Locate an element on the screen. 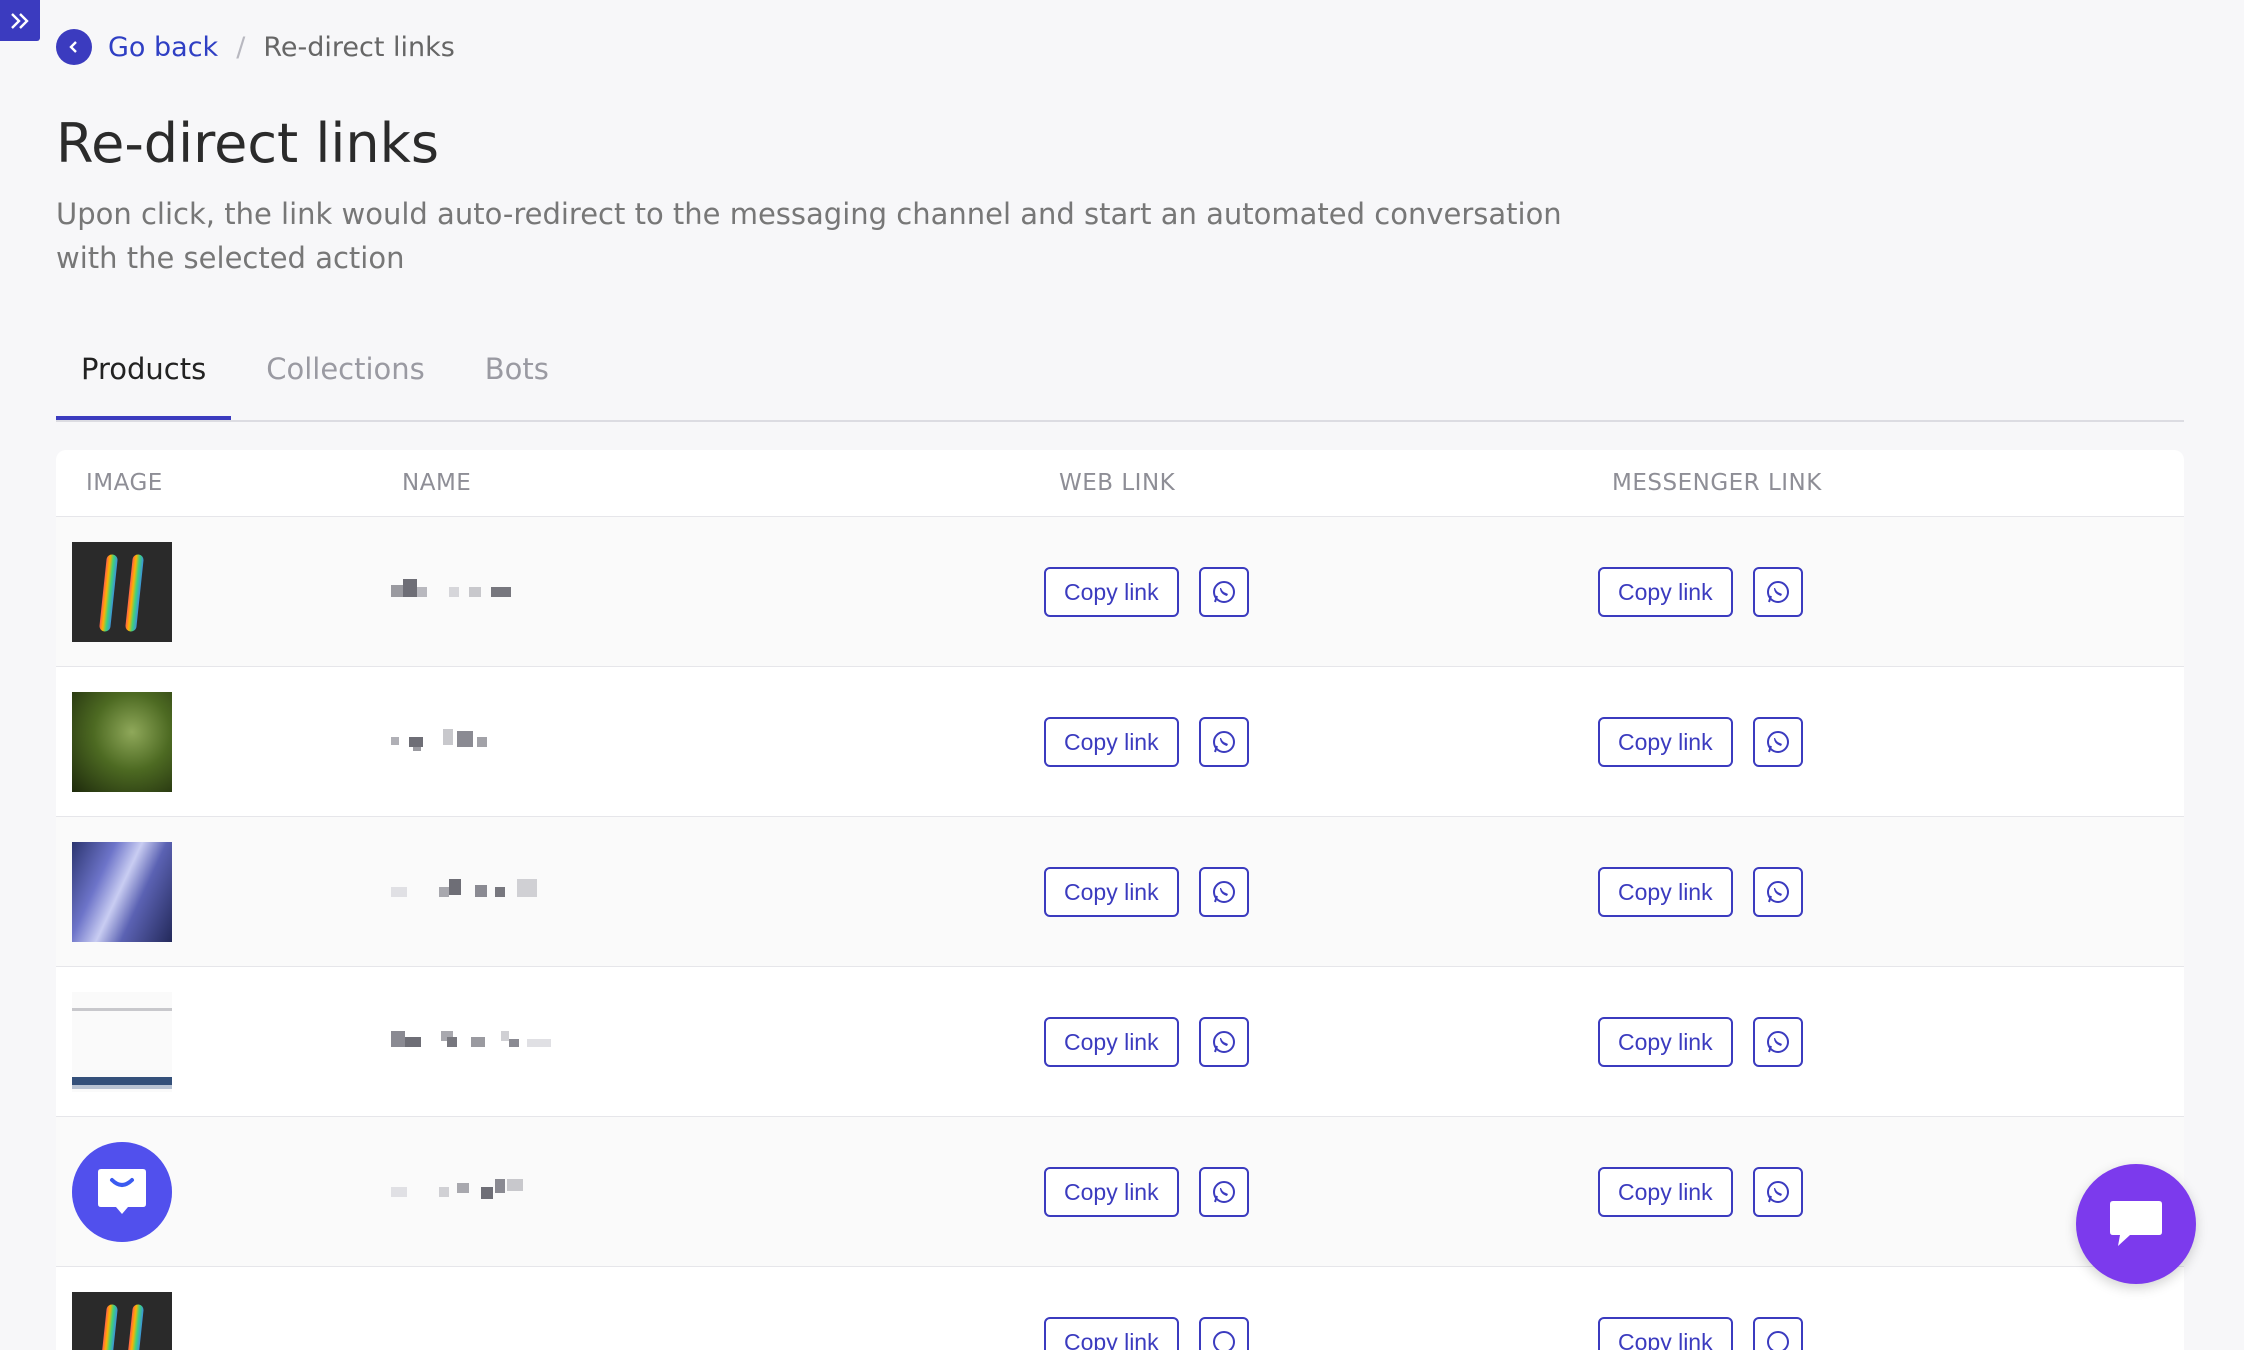  header-name: NAME is located at coordinates (437, 483).